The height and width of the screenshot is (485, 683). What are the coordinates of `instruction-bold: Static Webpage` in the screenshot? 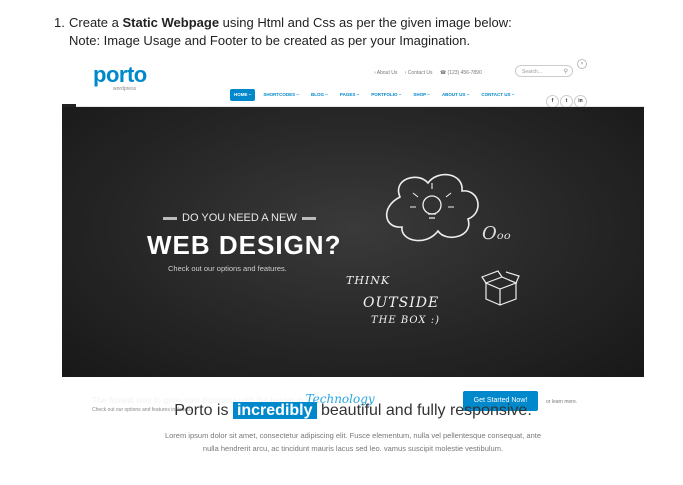 It's located at (171, 22).